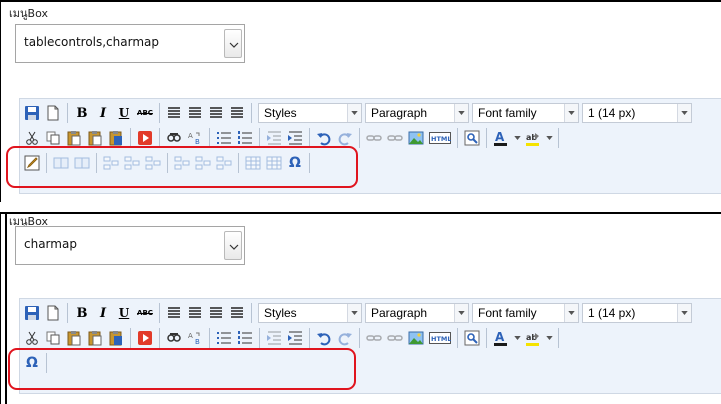 The image size is (721, 404). I want to click on plugins-select: tablecontrols,charmap, so click(130, 43).